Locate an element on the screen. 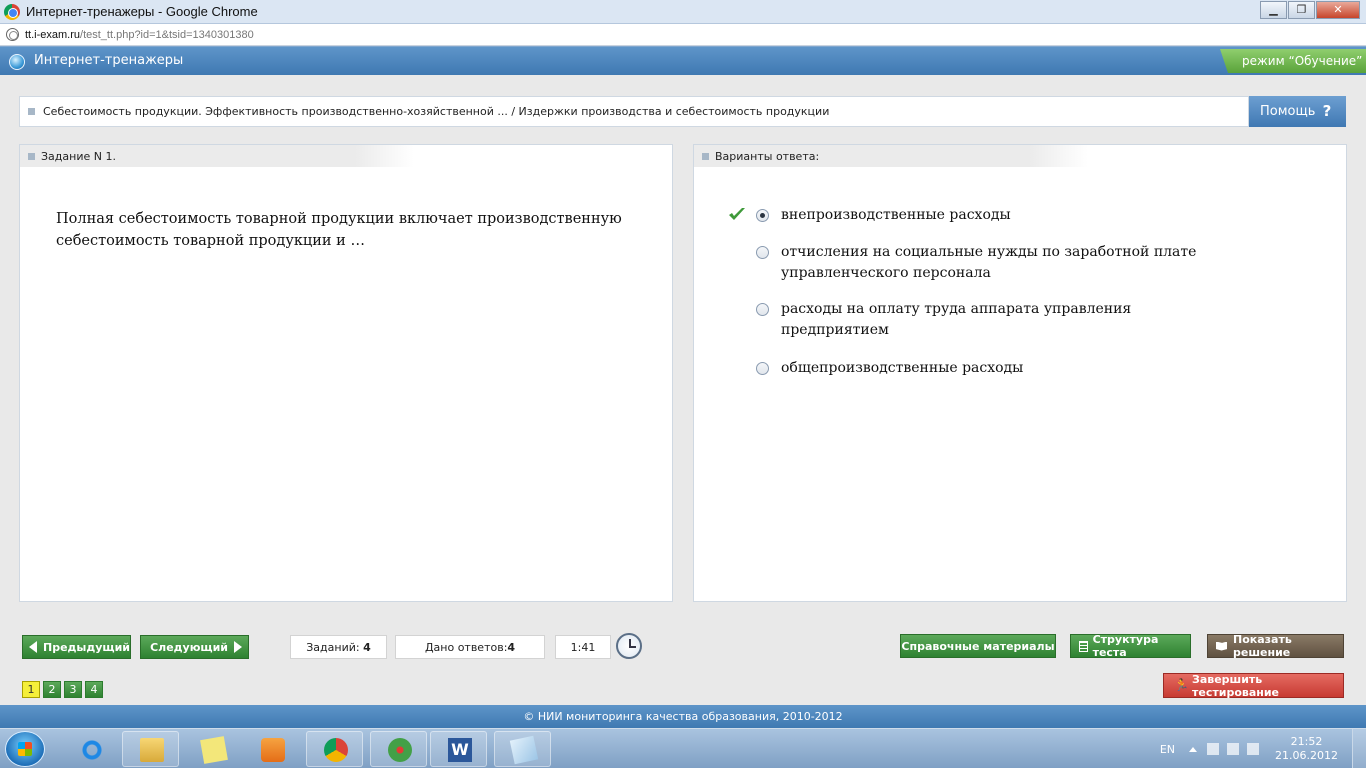 The width and height of the screenshot is (1366, 768). clock-date: 21.06.2012 is located at coordinates (1306, 755).